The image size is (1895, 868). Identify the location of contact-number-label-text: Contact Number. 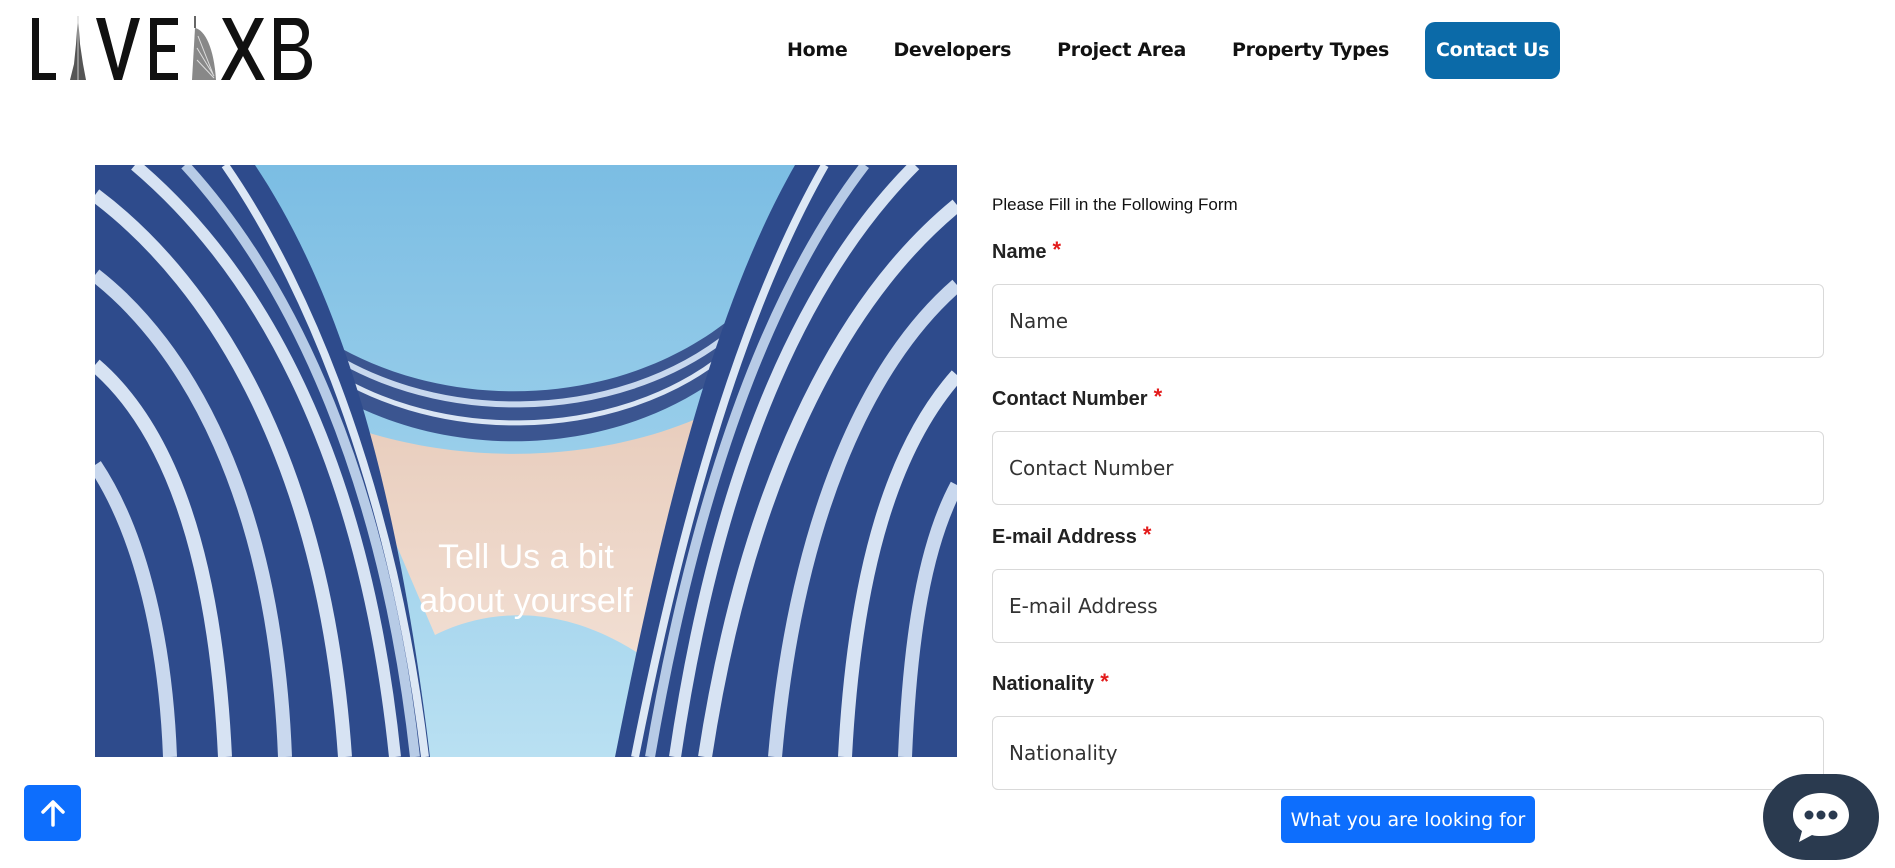
(1070, 399).